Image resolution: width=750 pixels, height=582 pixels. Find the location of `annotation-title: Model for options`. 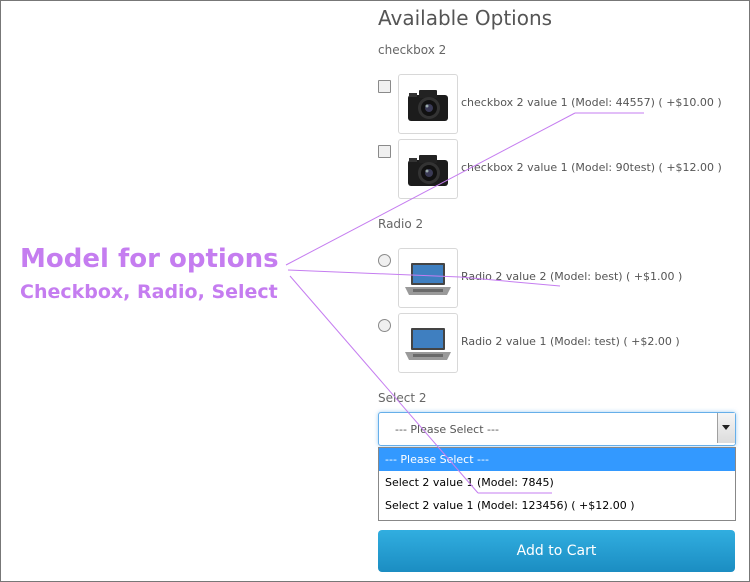

annotation-title: Model for options is located at coordinates (149, 259).